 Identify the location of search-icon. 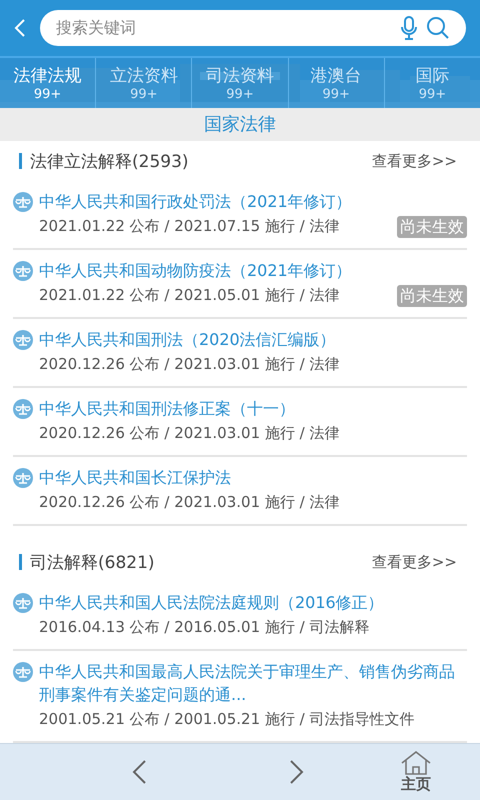
(438, 28).